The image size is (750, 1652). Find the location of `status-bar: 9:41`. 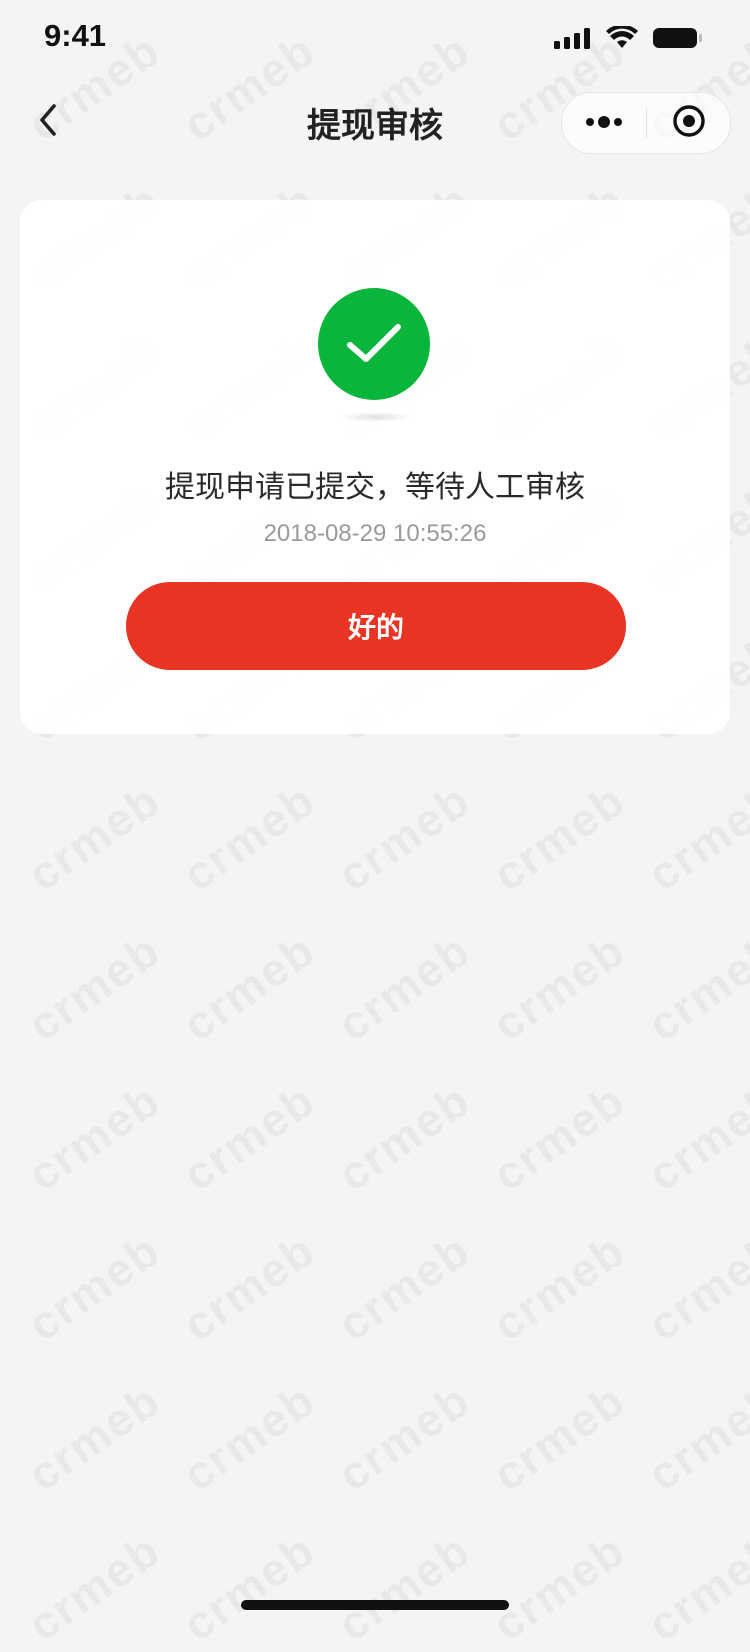

status-bar: 9:41 is located at coordinates (375, 40).